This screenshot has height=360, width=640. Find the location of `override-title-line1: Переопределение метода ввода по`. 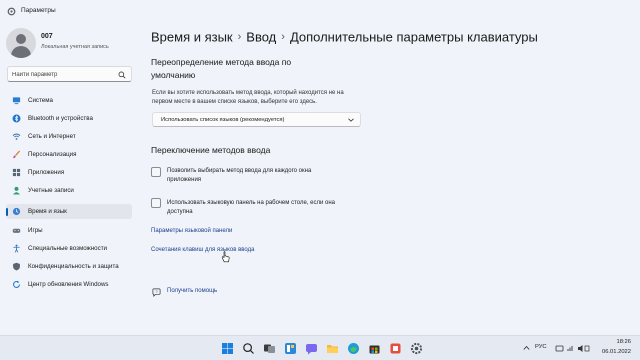

override-title-line1: Переопределение метода ввода по is located at coordinates (221, 62).